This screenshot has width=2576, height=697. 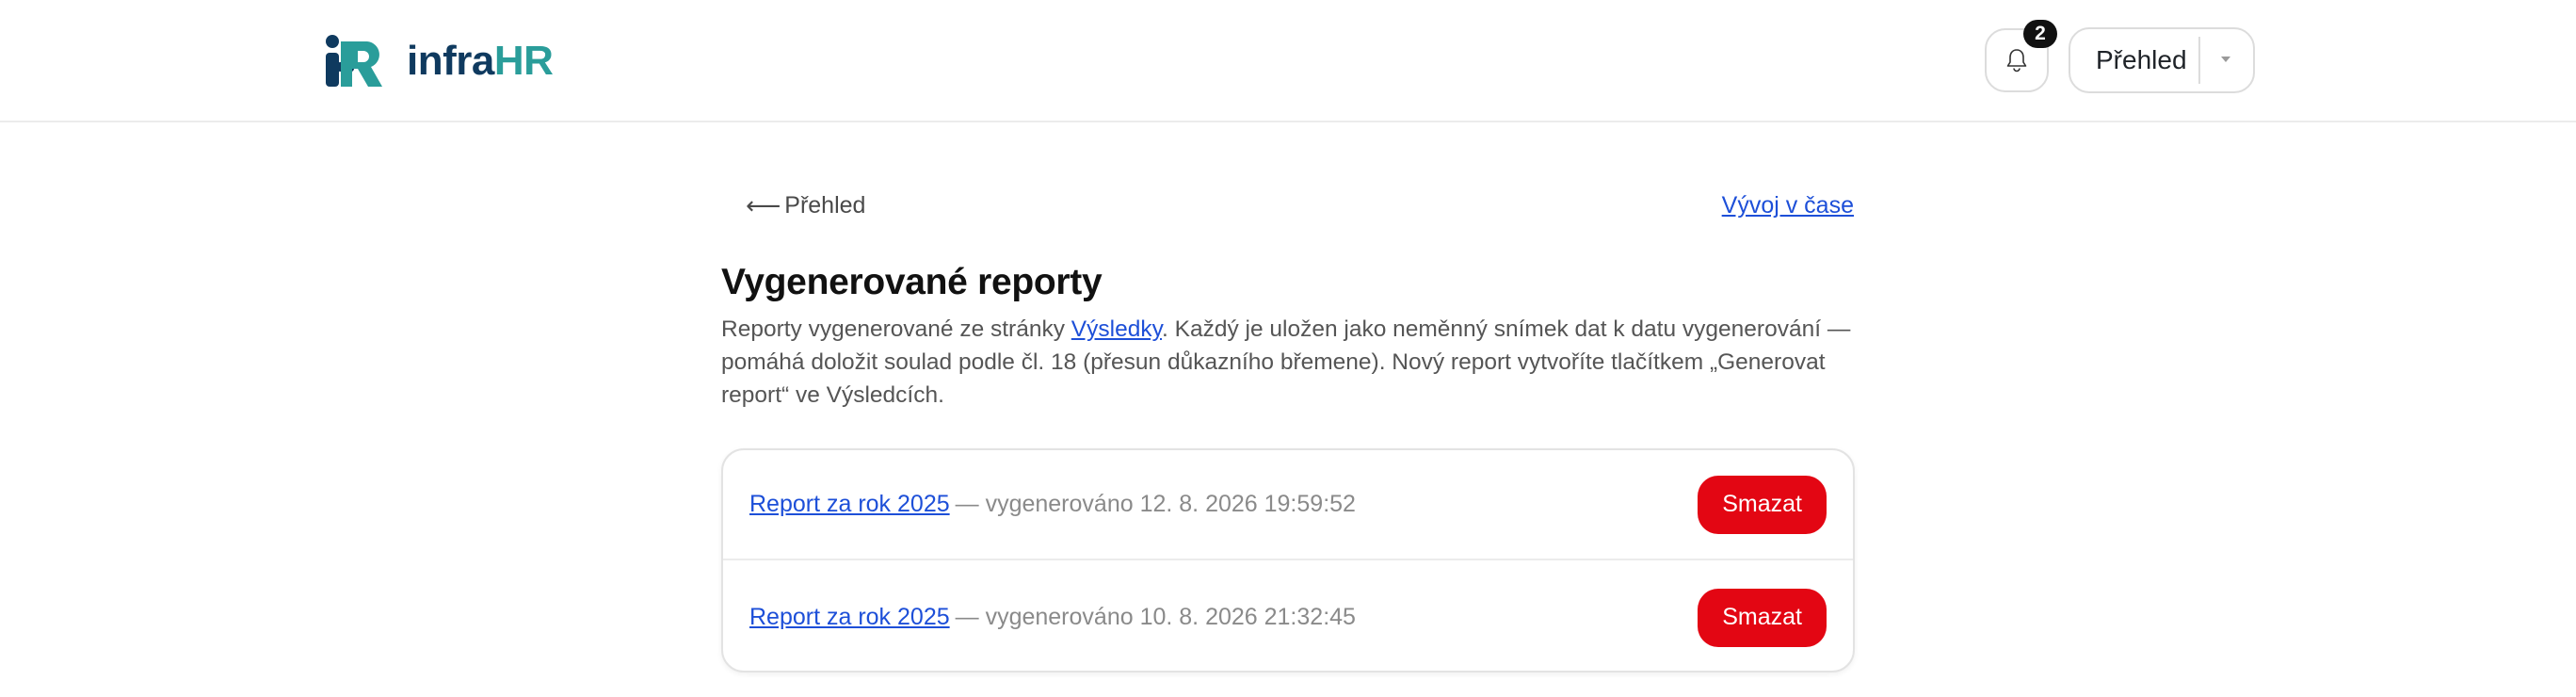 I want to click on view-select-value: Přehled, so click(x=2141, y=59).